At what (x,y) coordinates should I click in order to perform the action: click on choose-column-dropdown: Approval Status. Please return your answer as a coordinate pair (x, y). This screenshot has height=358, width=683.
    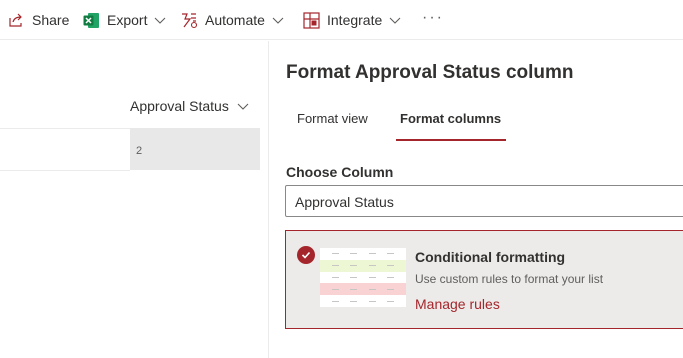
    Looking at the image, I should click on (484, 201).